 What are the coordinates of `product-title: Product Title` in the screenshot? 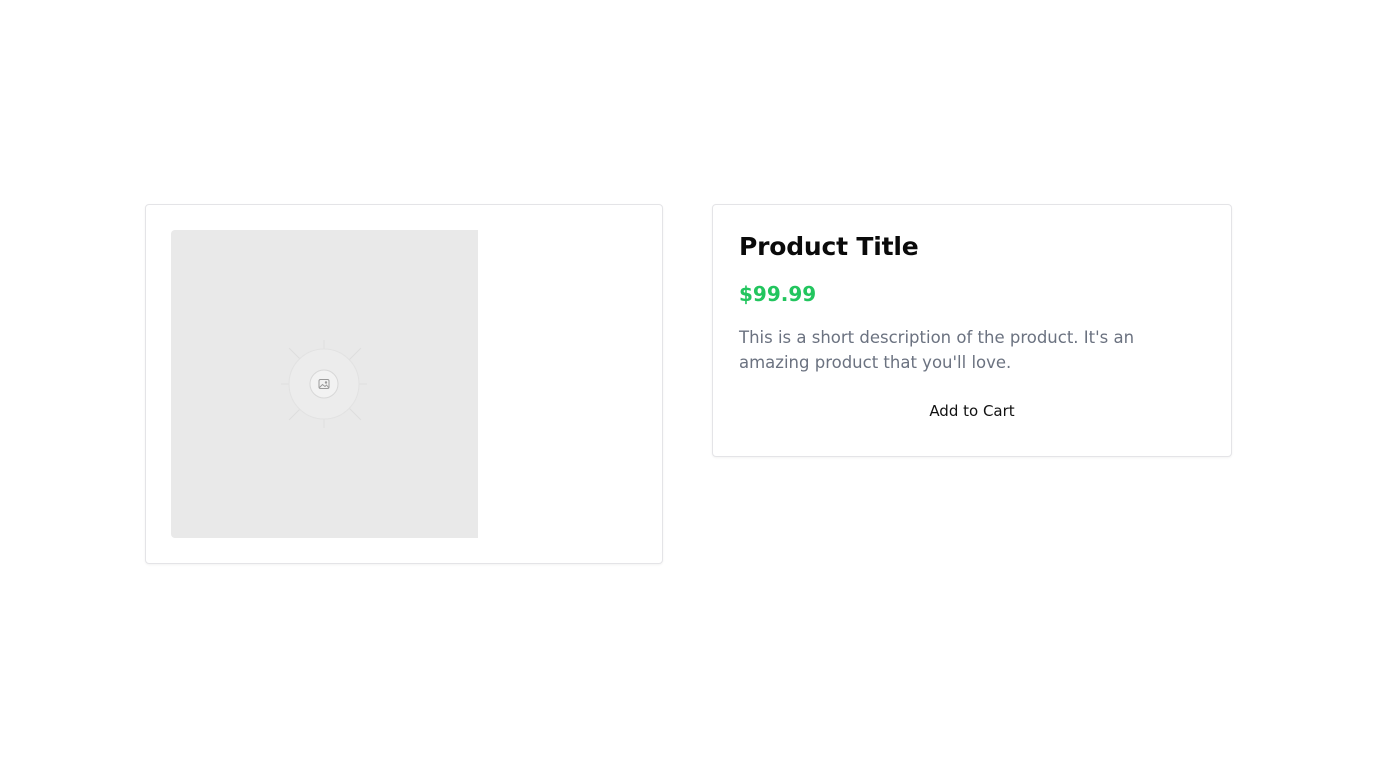 It's located at (829, 246).